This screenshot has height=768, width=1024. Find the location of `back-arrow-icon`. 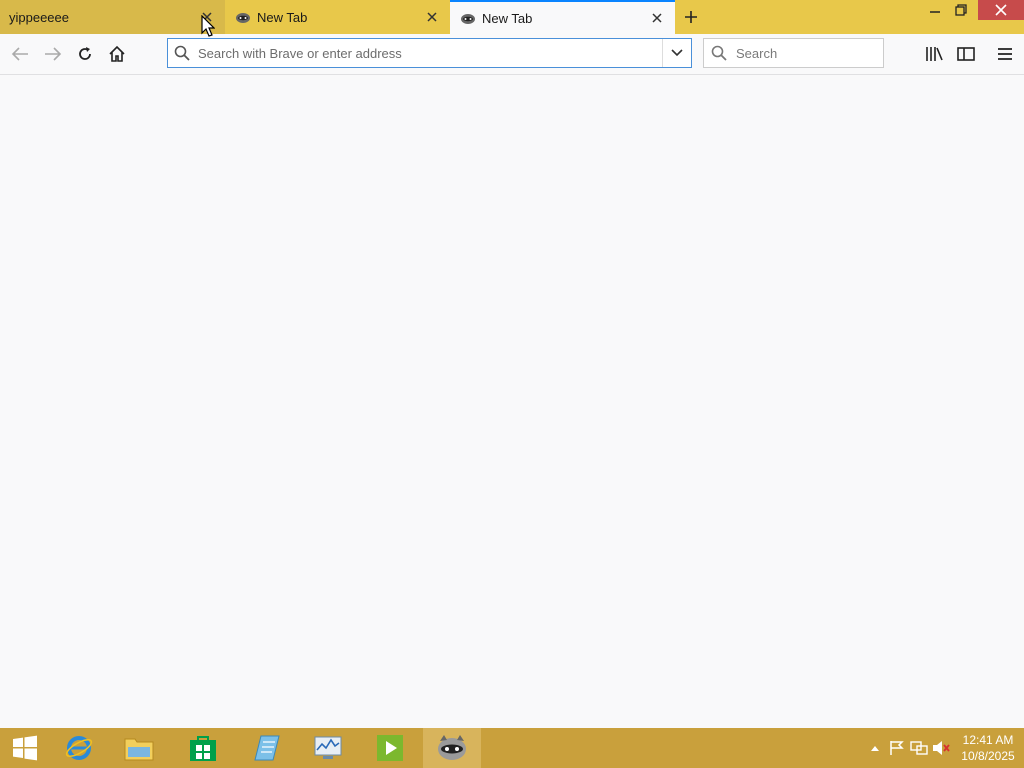

back-arrow-icon is located at coordinates (19, 54).